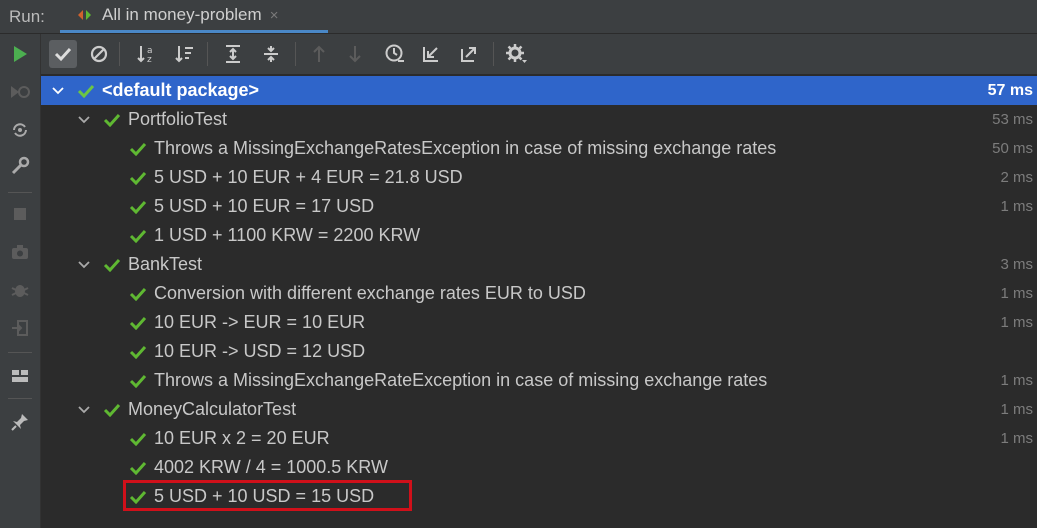 The height and width of the screenshot is (528, 1037). What do you see at coordinates (539, 264) in the screenshot?
I see `tree-row-group: BankTest 3 ms` at bounding box center [539, 264].